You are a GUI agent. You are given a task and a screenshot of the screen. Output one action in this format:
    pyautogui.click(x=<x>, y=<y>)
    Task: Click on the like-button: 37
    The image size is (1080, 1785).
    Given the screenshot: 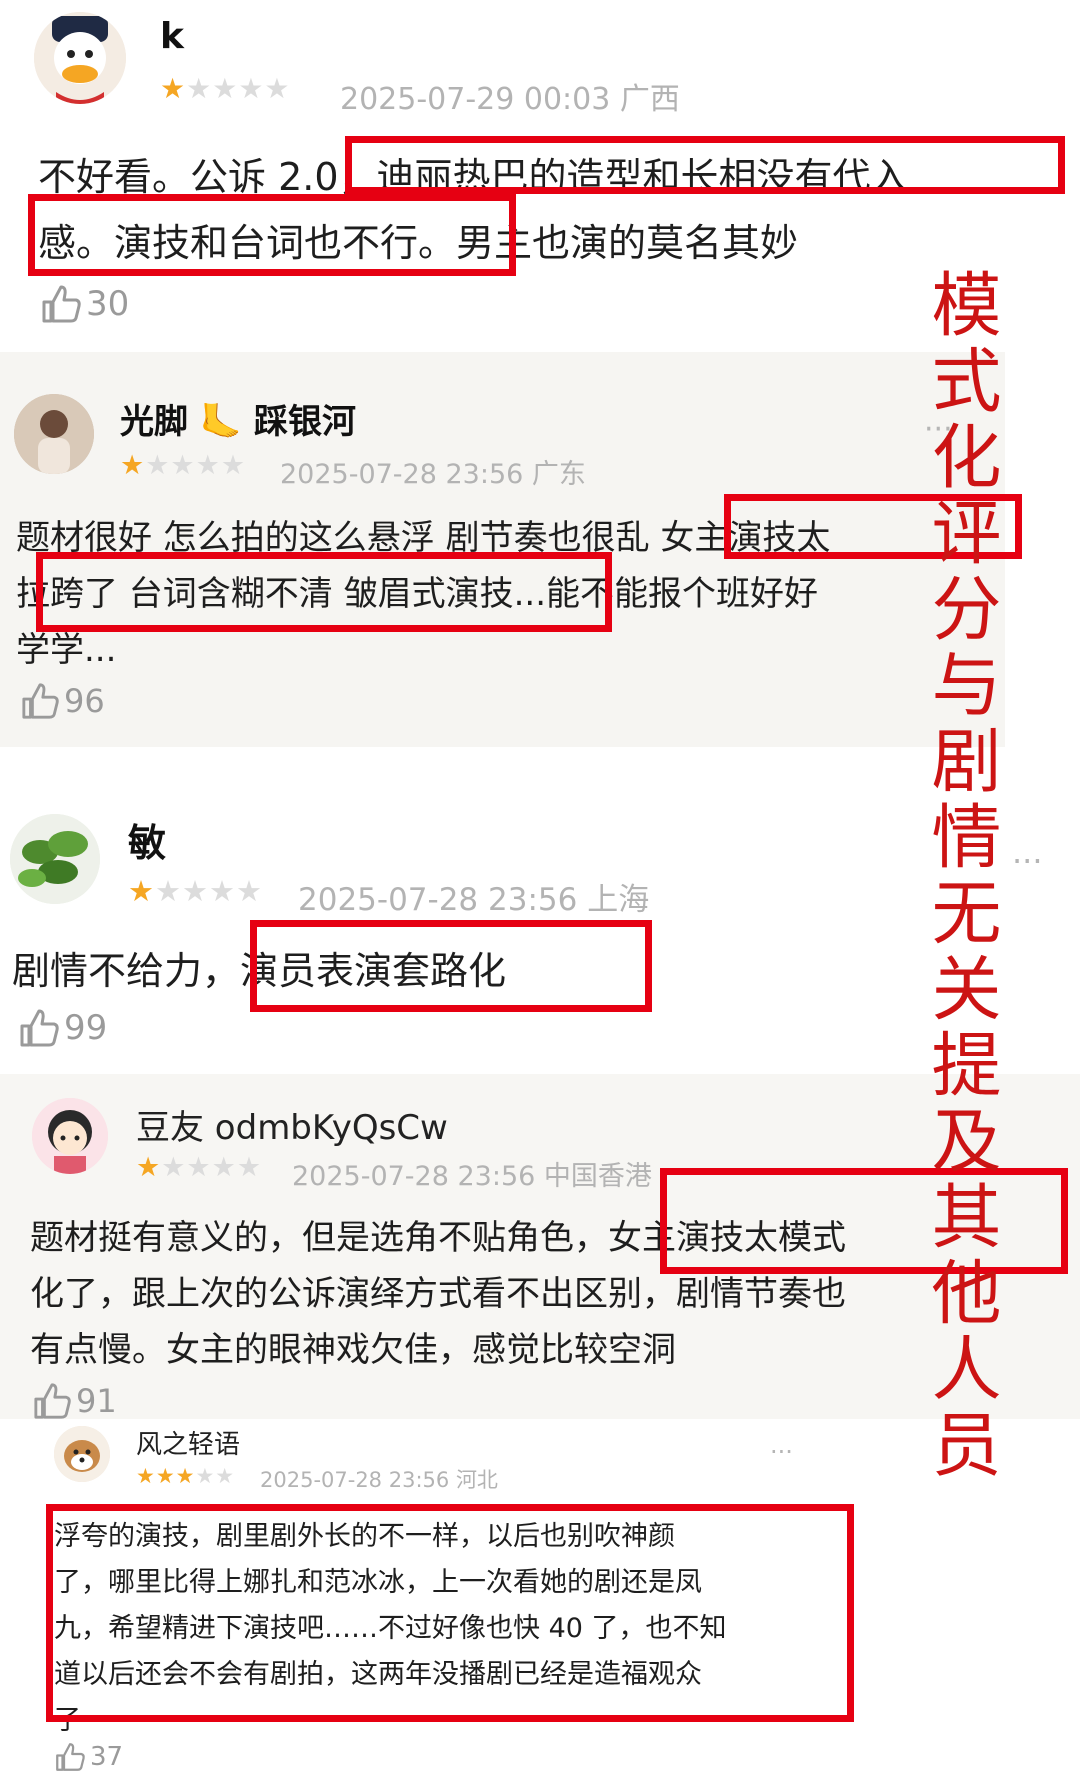 What is the action you would take?
    pyautogui.click(x=88, y=1757)
    